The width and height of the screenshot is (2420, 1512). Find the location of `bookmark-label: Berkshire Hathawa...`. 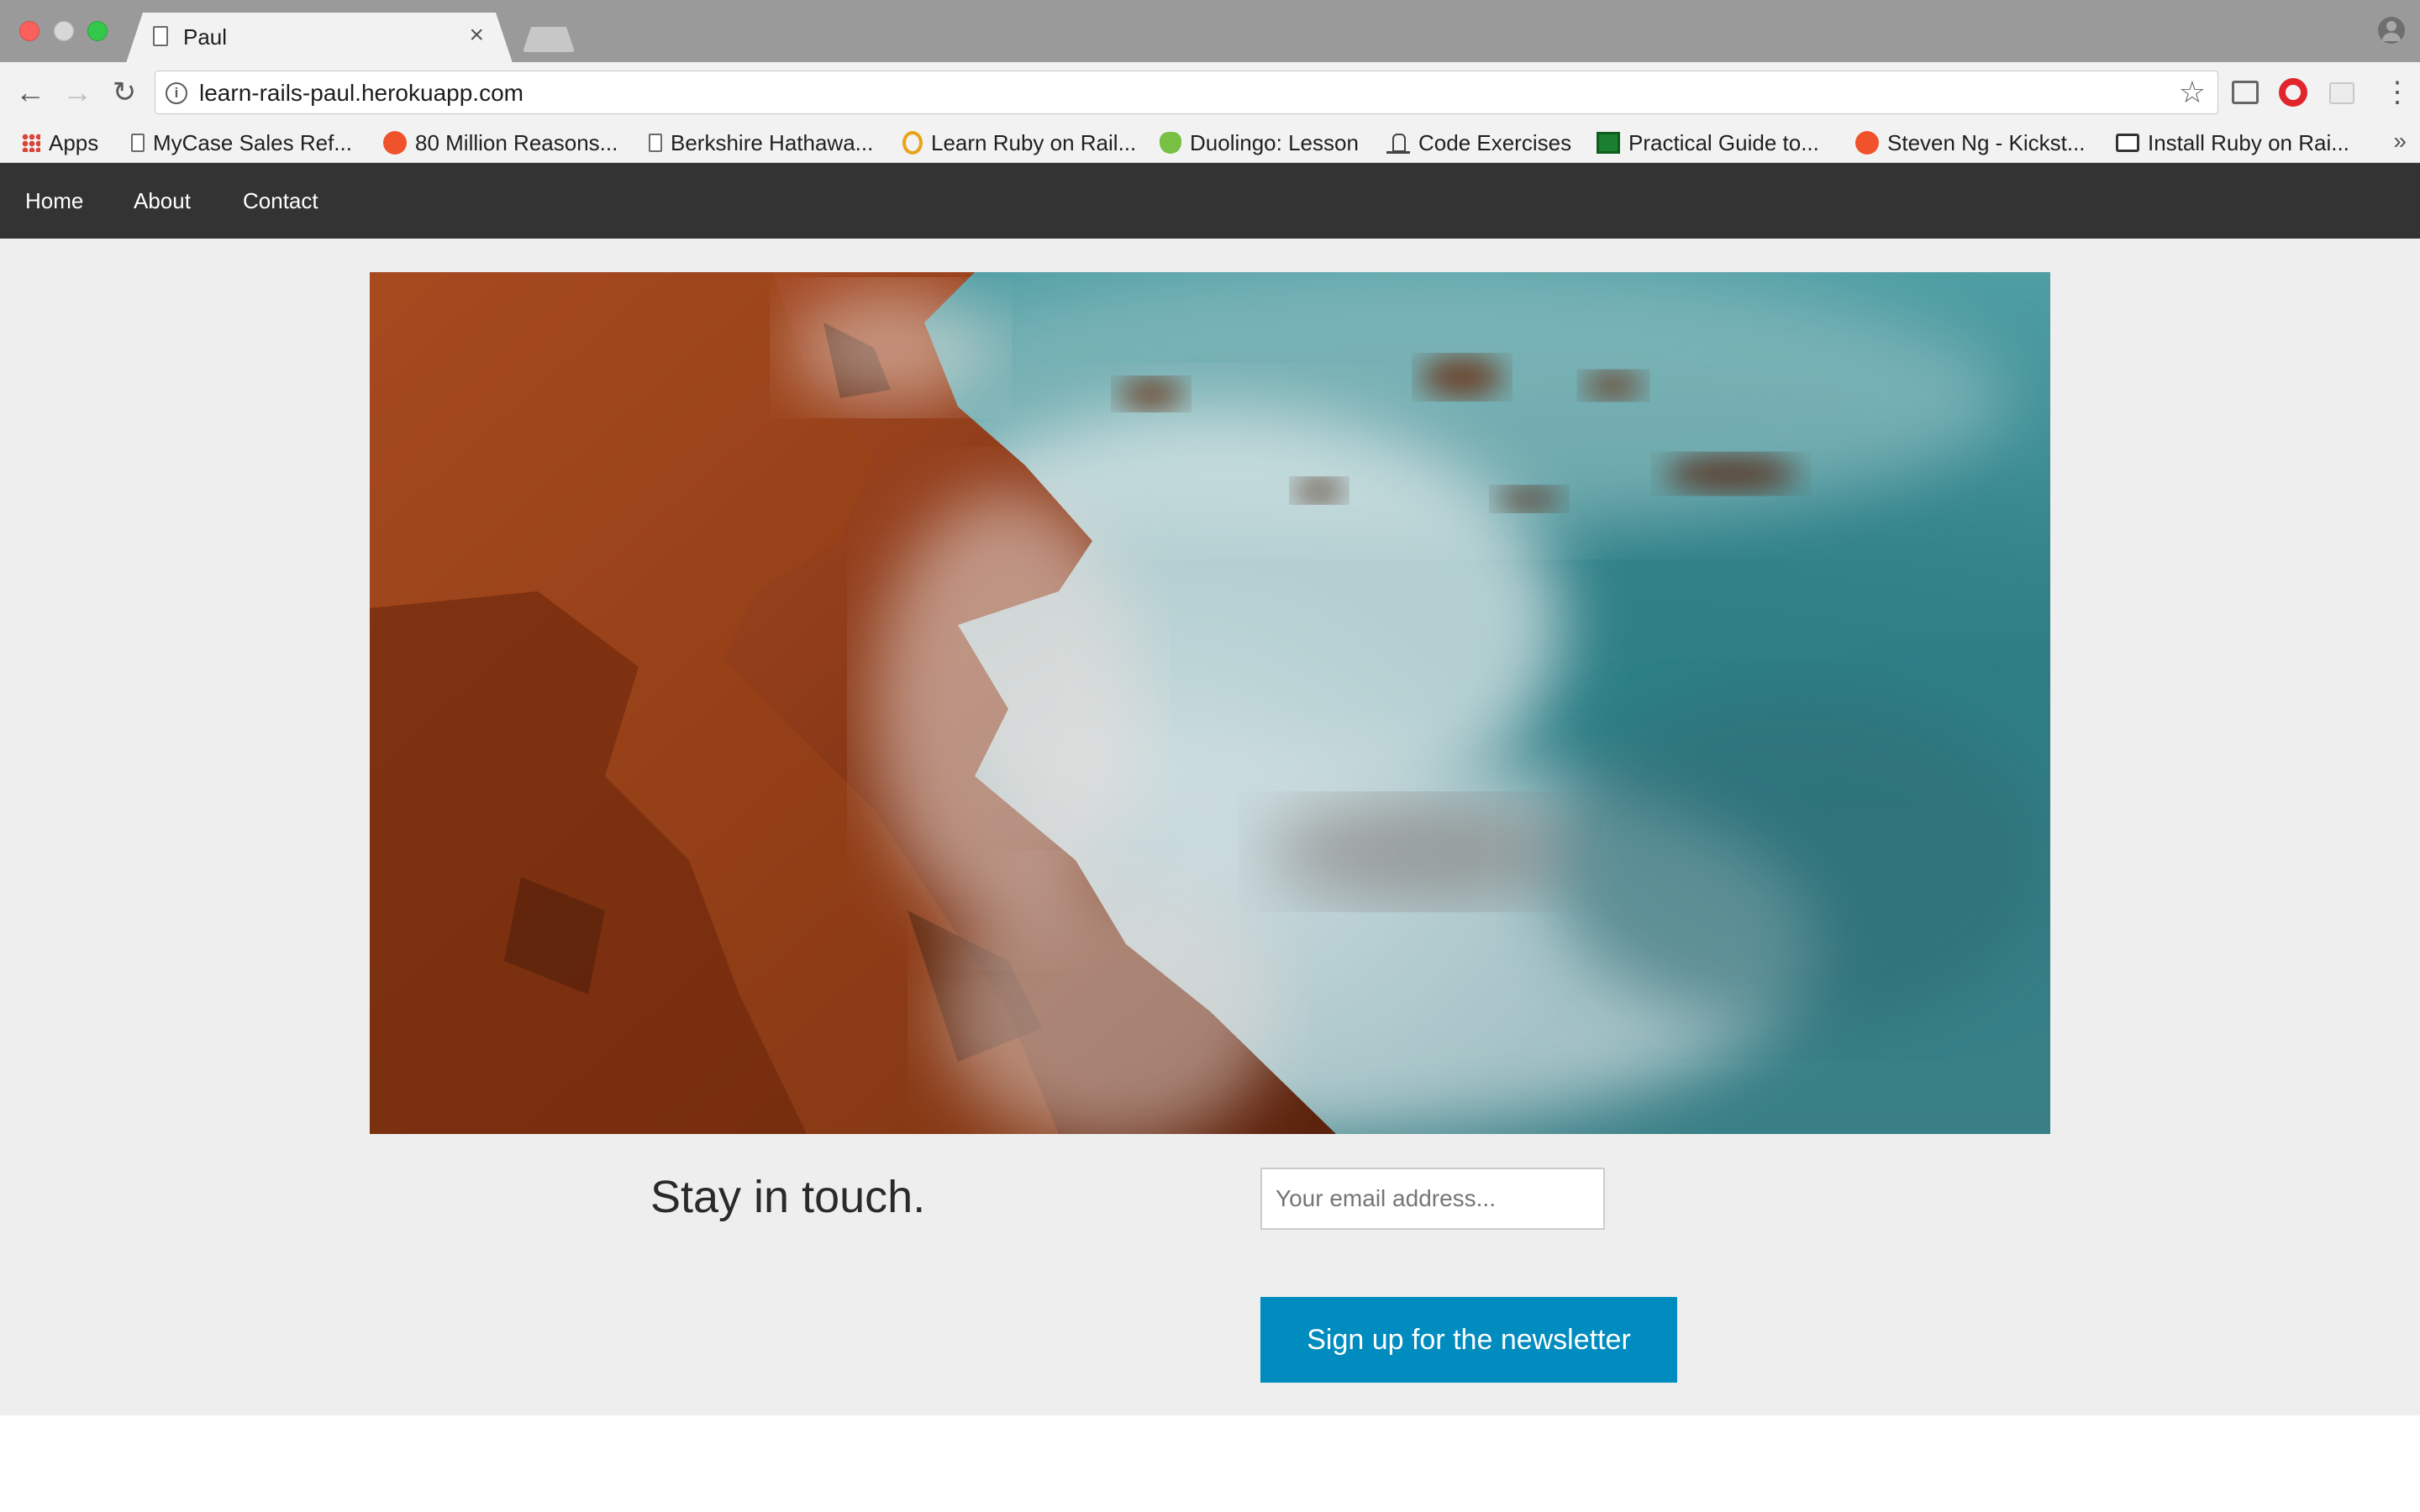

bookmark-label: Berkshire Hathawa... is located at coordinates (772, 142).